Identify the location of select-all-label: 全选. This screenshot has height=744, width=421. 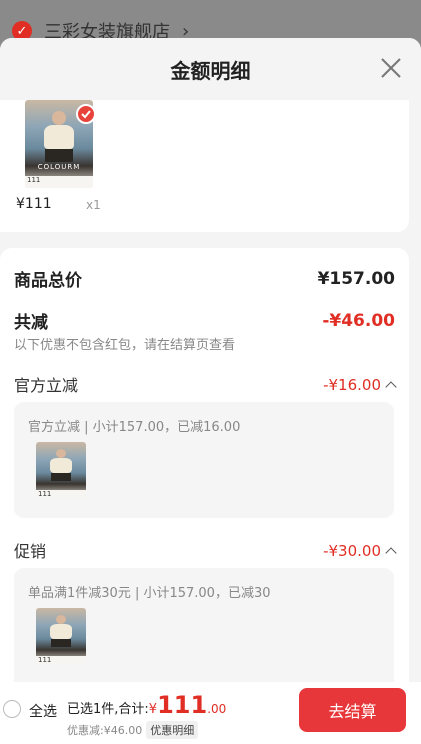
(43, 711).